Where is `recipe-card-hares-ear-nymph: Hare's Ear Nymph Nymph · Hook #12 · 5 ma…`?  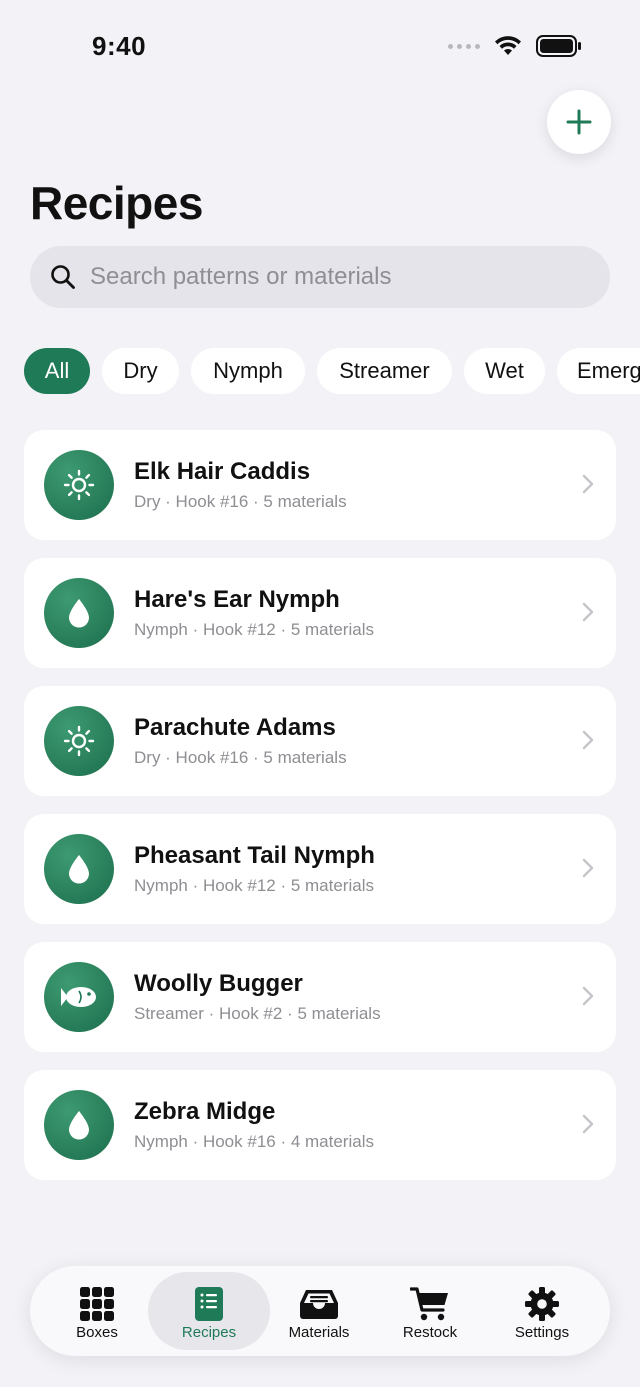
recipe-card-hares-ear-nymph: Hare's Ear Nymph Nymph · Hook #12 · 5 ma… is located at coordinates (320, 613).